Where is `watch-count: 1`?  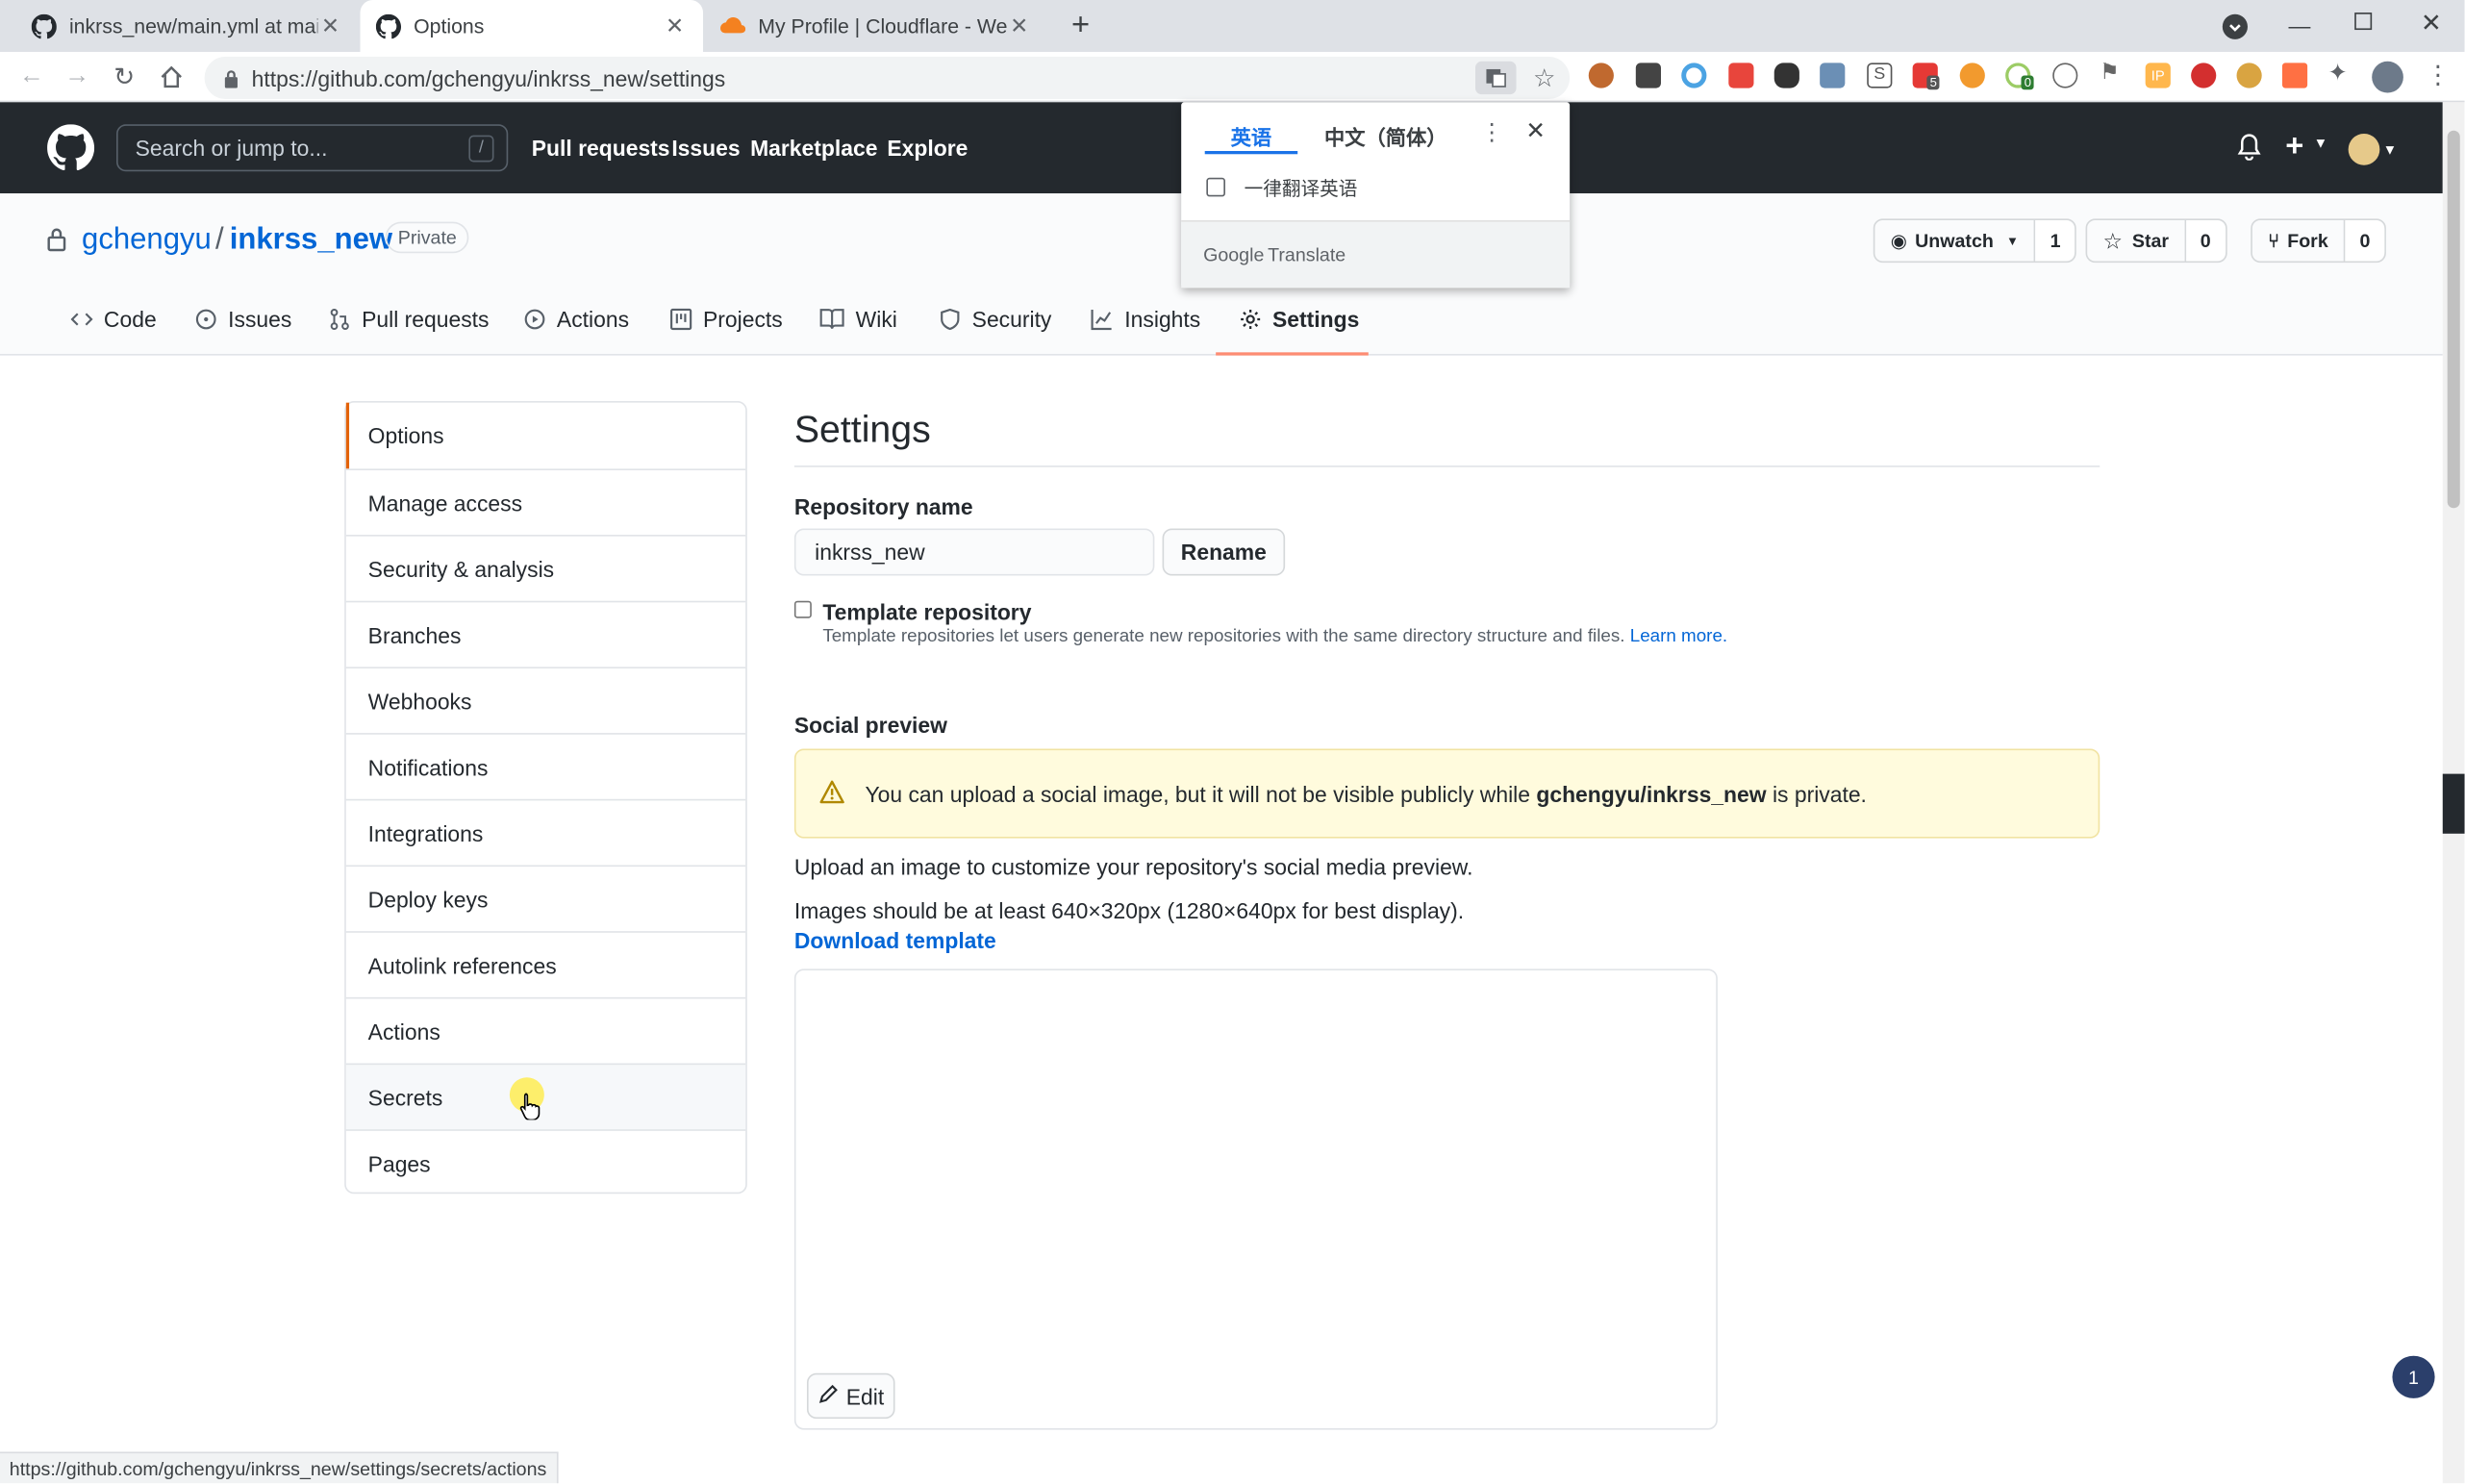 watch-count: 1 is located at coordinates (2055, 240).